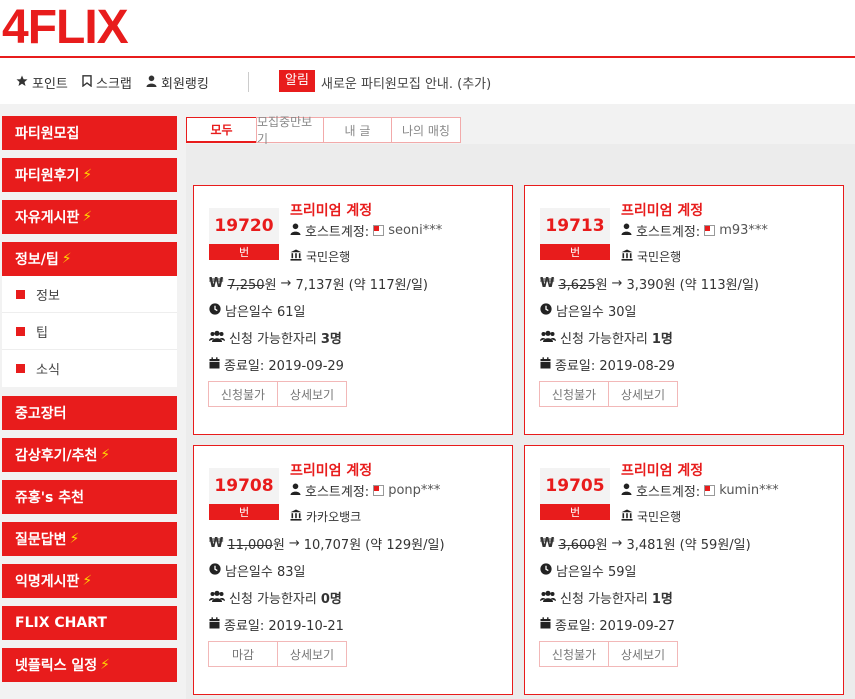 This screenshot has height=699, width=855. Describe the element at coordinates (320, 285) in the screenshot. I see `new-price: 7,137원` at that location.